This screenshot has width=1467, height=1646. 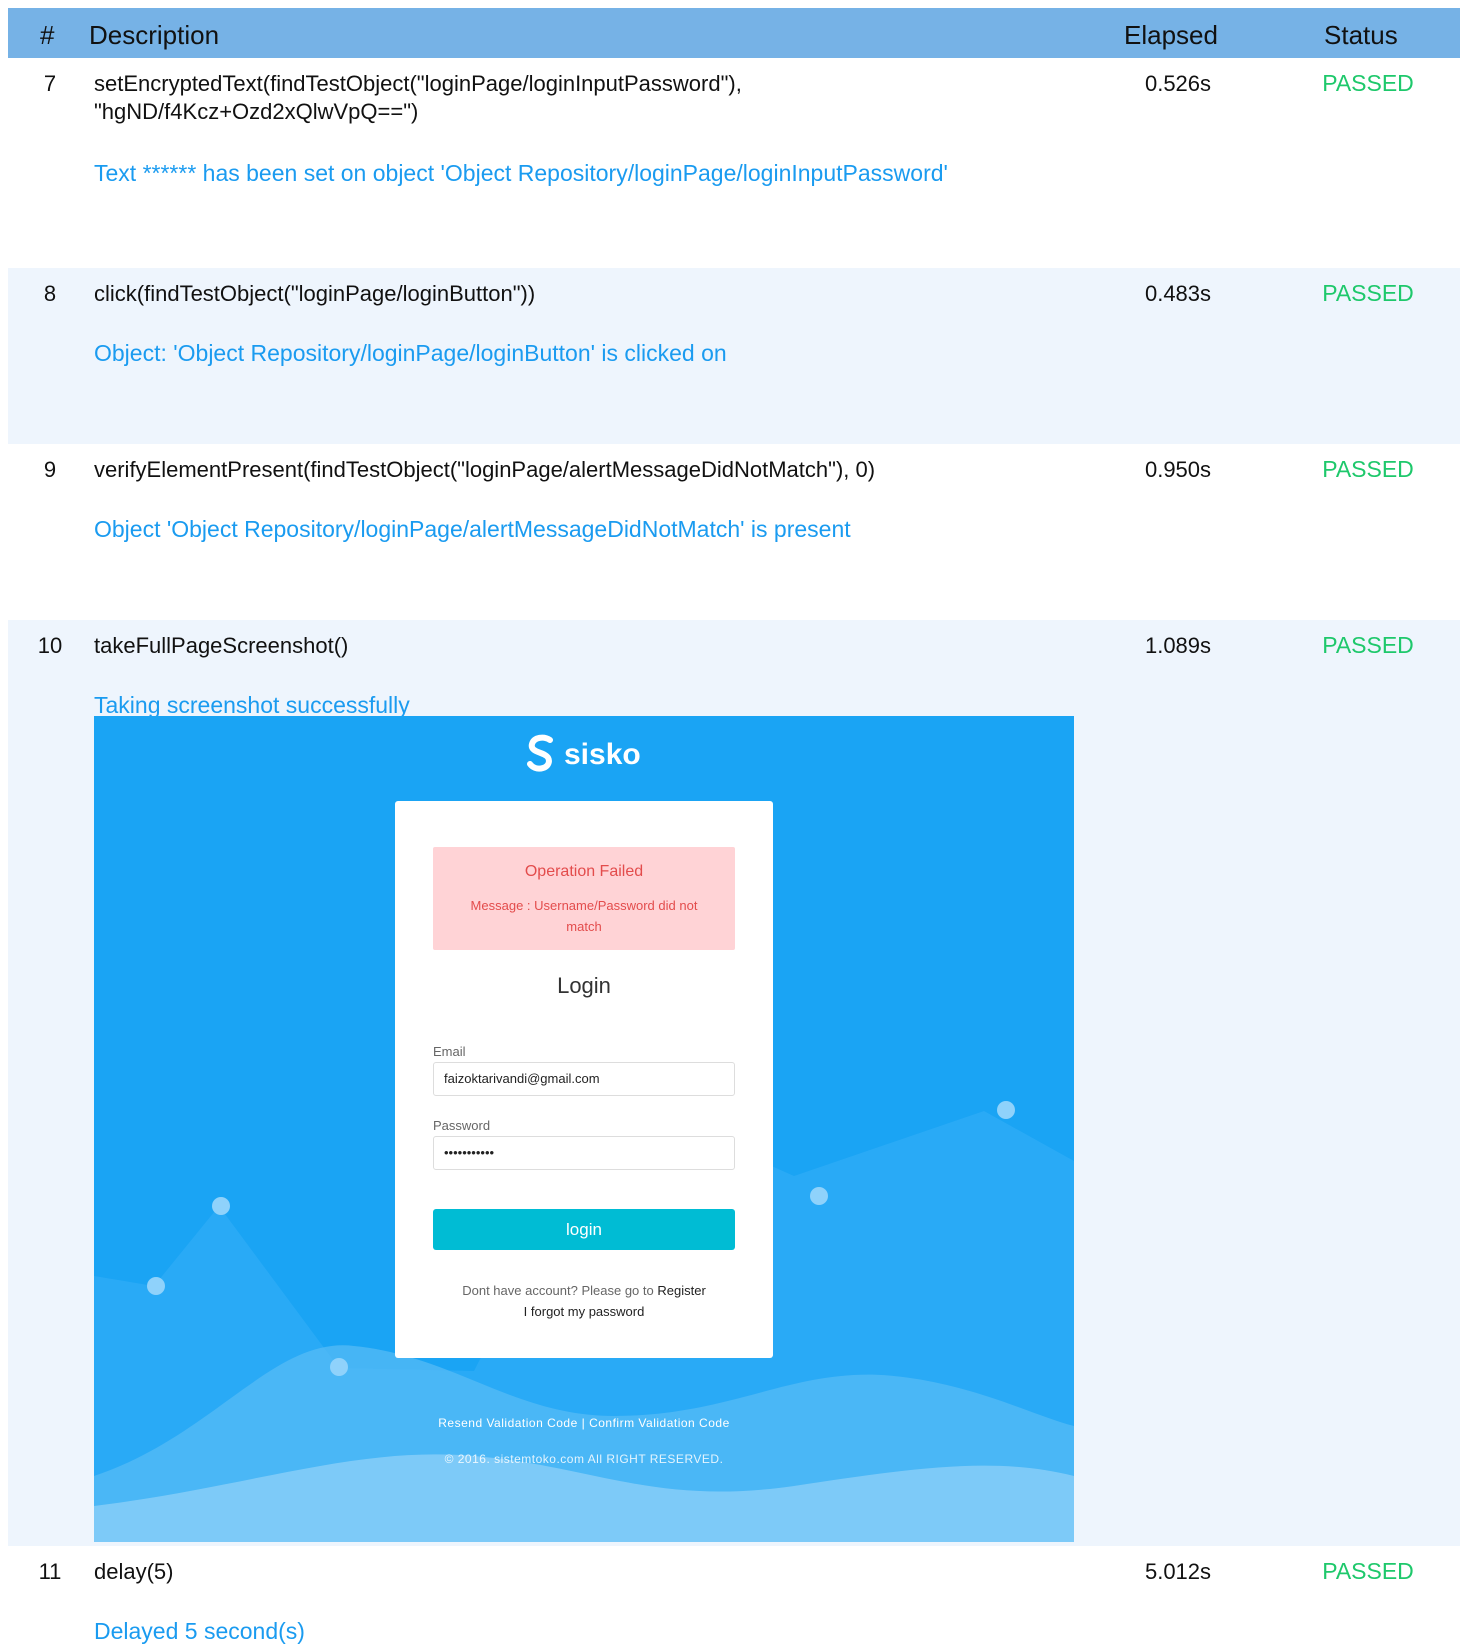 What do you see at coordinates (1178, 645) in the screenshot?
I see `row-elapsed: 1.089s` at bounding box center [1178, 645].